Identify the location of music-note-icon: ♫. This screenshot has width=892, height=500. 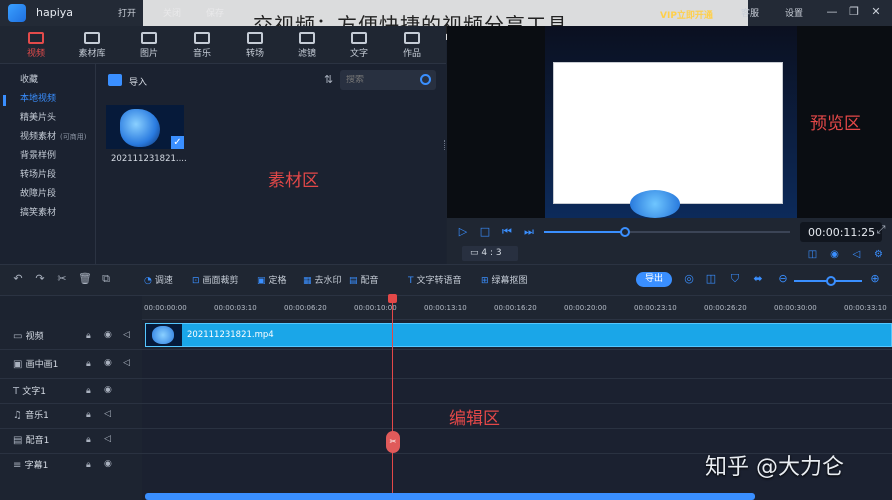
(19, 415).